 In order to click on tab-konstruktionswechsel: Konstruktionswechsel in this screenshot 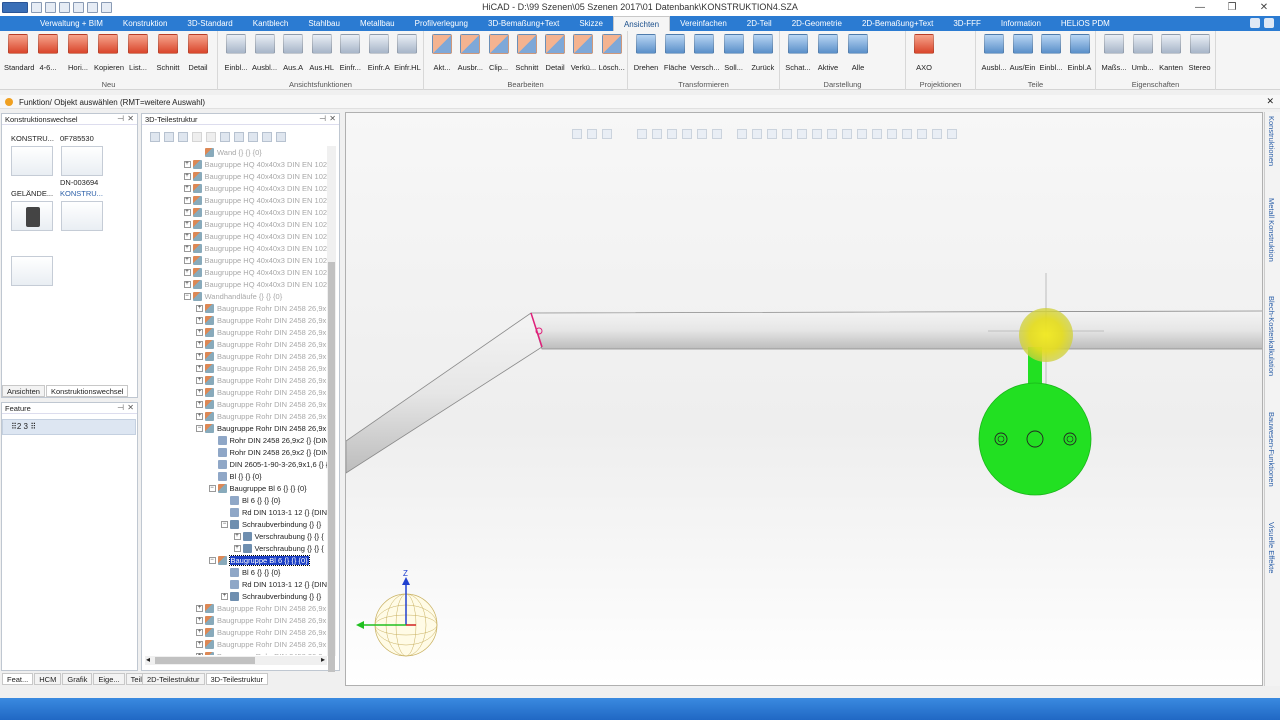, I will do `click(87, 391)`.